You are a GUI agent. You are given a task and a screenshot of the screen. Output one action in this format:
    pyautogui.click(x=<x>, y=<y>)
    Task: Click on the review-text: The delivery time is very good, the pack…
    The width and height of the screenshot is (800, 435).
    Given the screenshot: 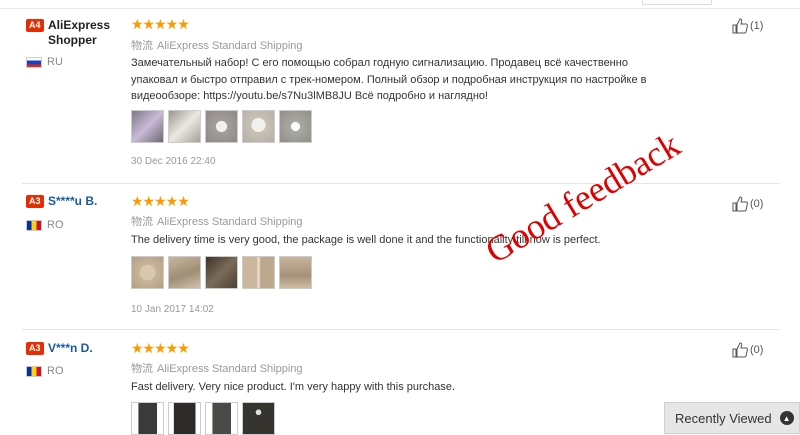 What is the action you would take?
    pyautogui.click(x=366, y=240)
    